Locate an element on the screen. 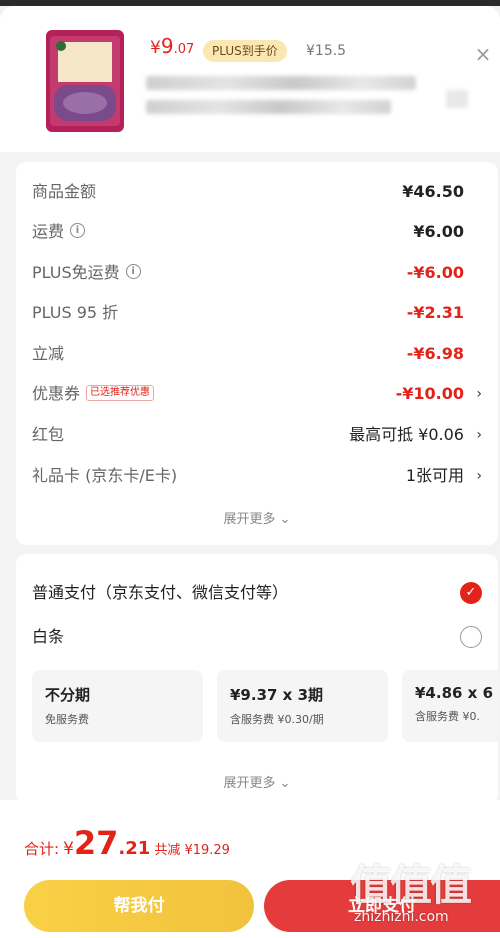 This screenshot has width=500, height=938. product-title-redacted is located at coordinates (286, 98).